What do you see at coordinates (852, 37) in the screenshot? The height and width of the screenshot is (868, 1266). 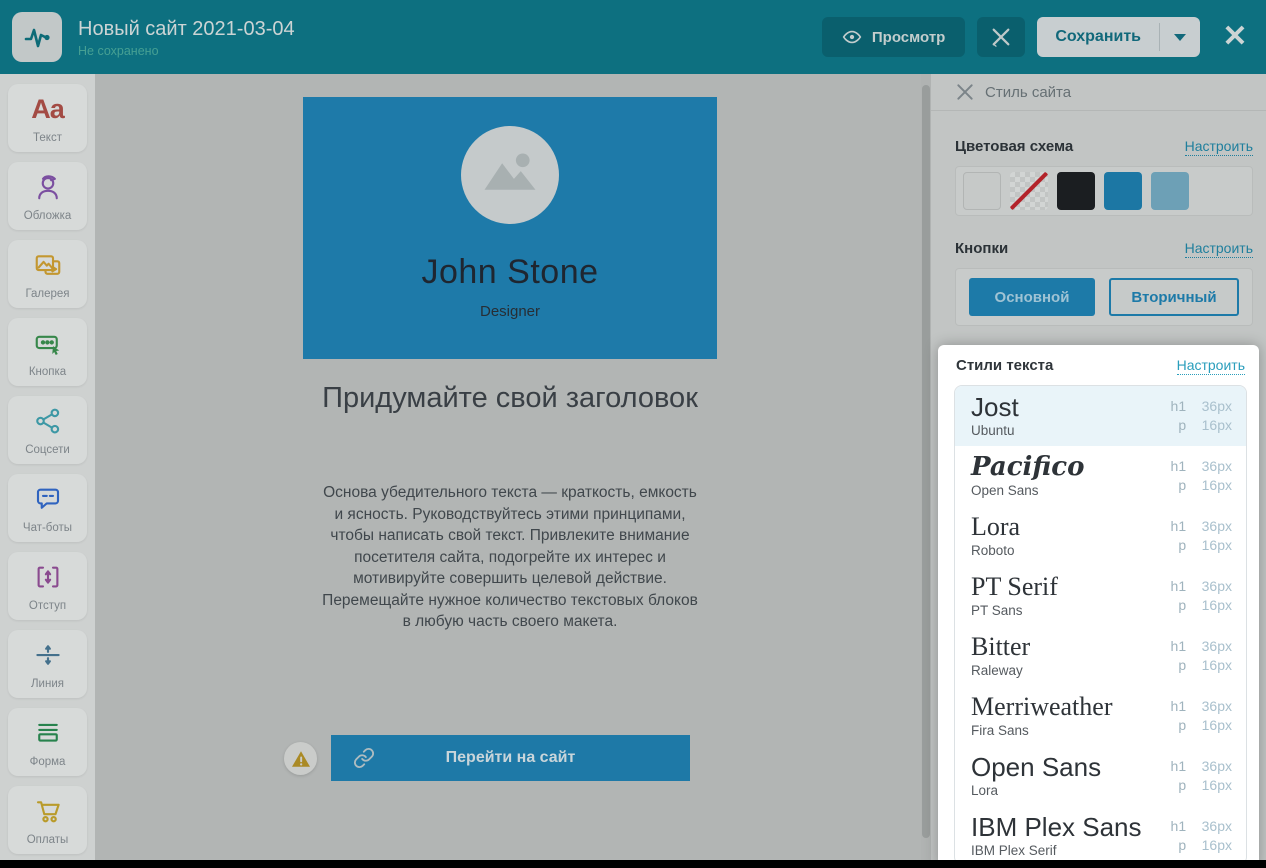 I see `eye-icon` at bounding box center [852, 37].